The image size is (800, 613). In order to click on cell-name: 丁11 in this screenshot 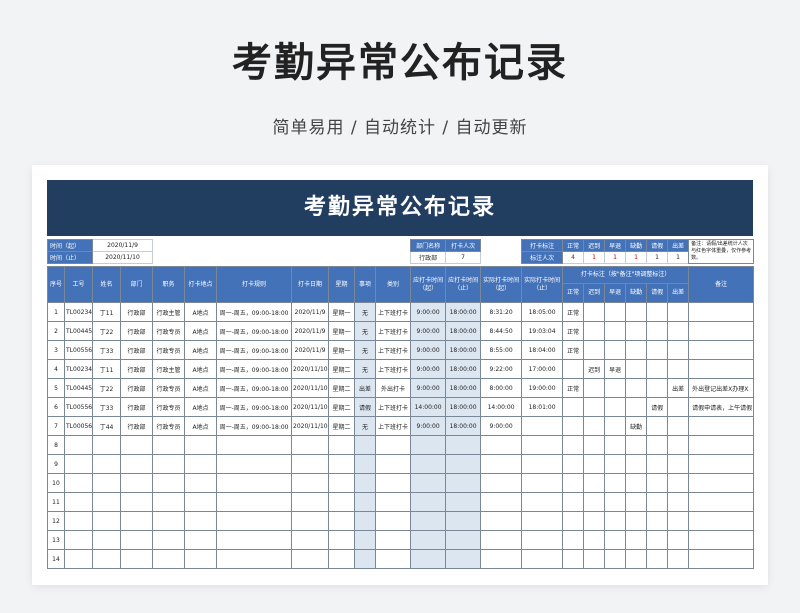, I will do `click(107, 312)`.